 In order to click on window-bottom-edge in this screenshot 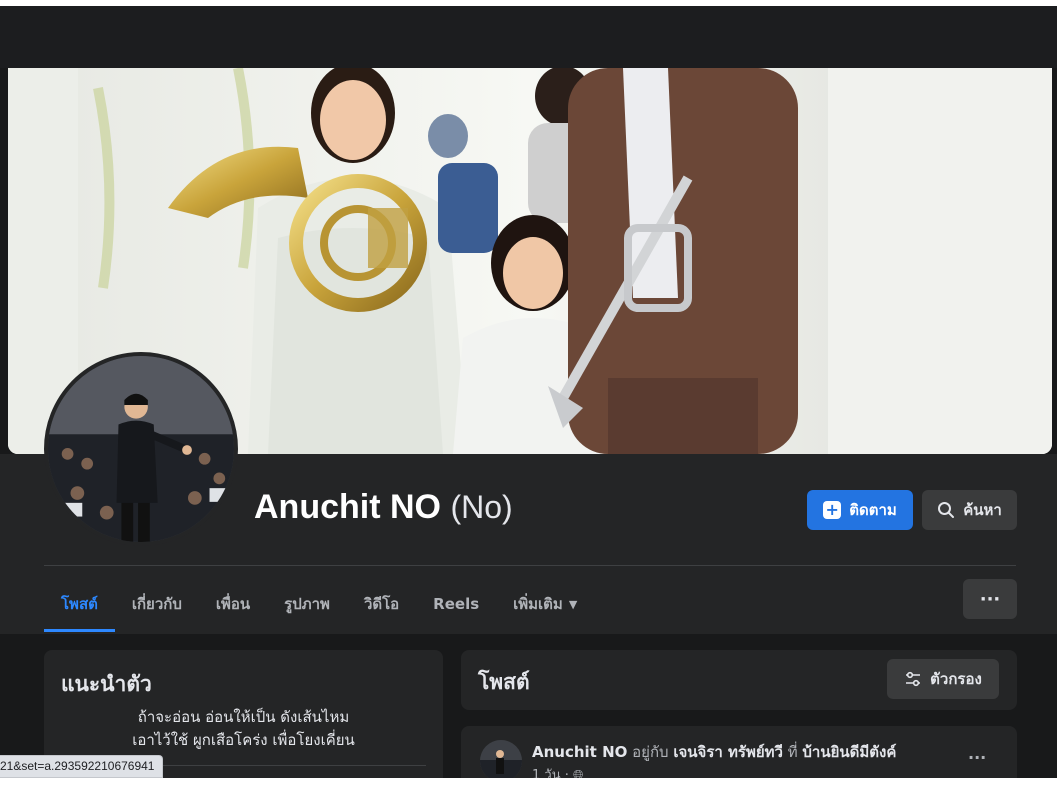, I will do `click(528, 785)`.